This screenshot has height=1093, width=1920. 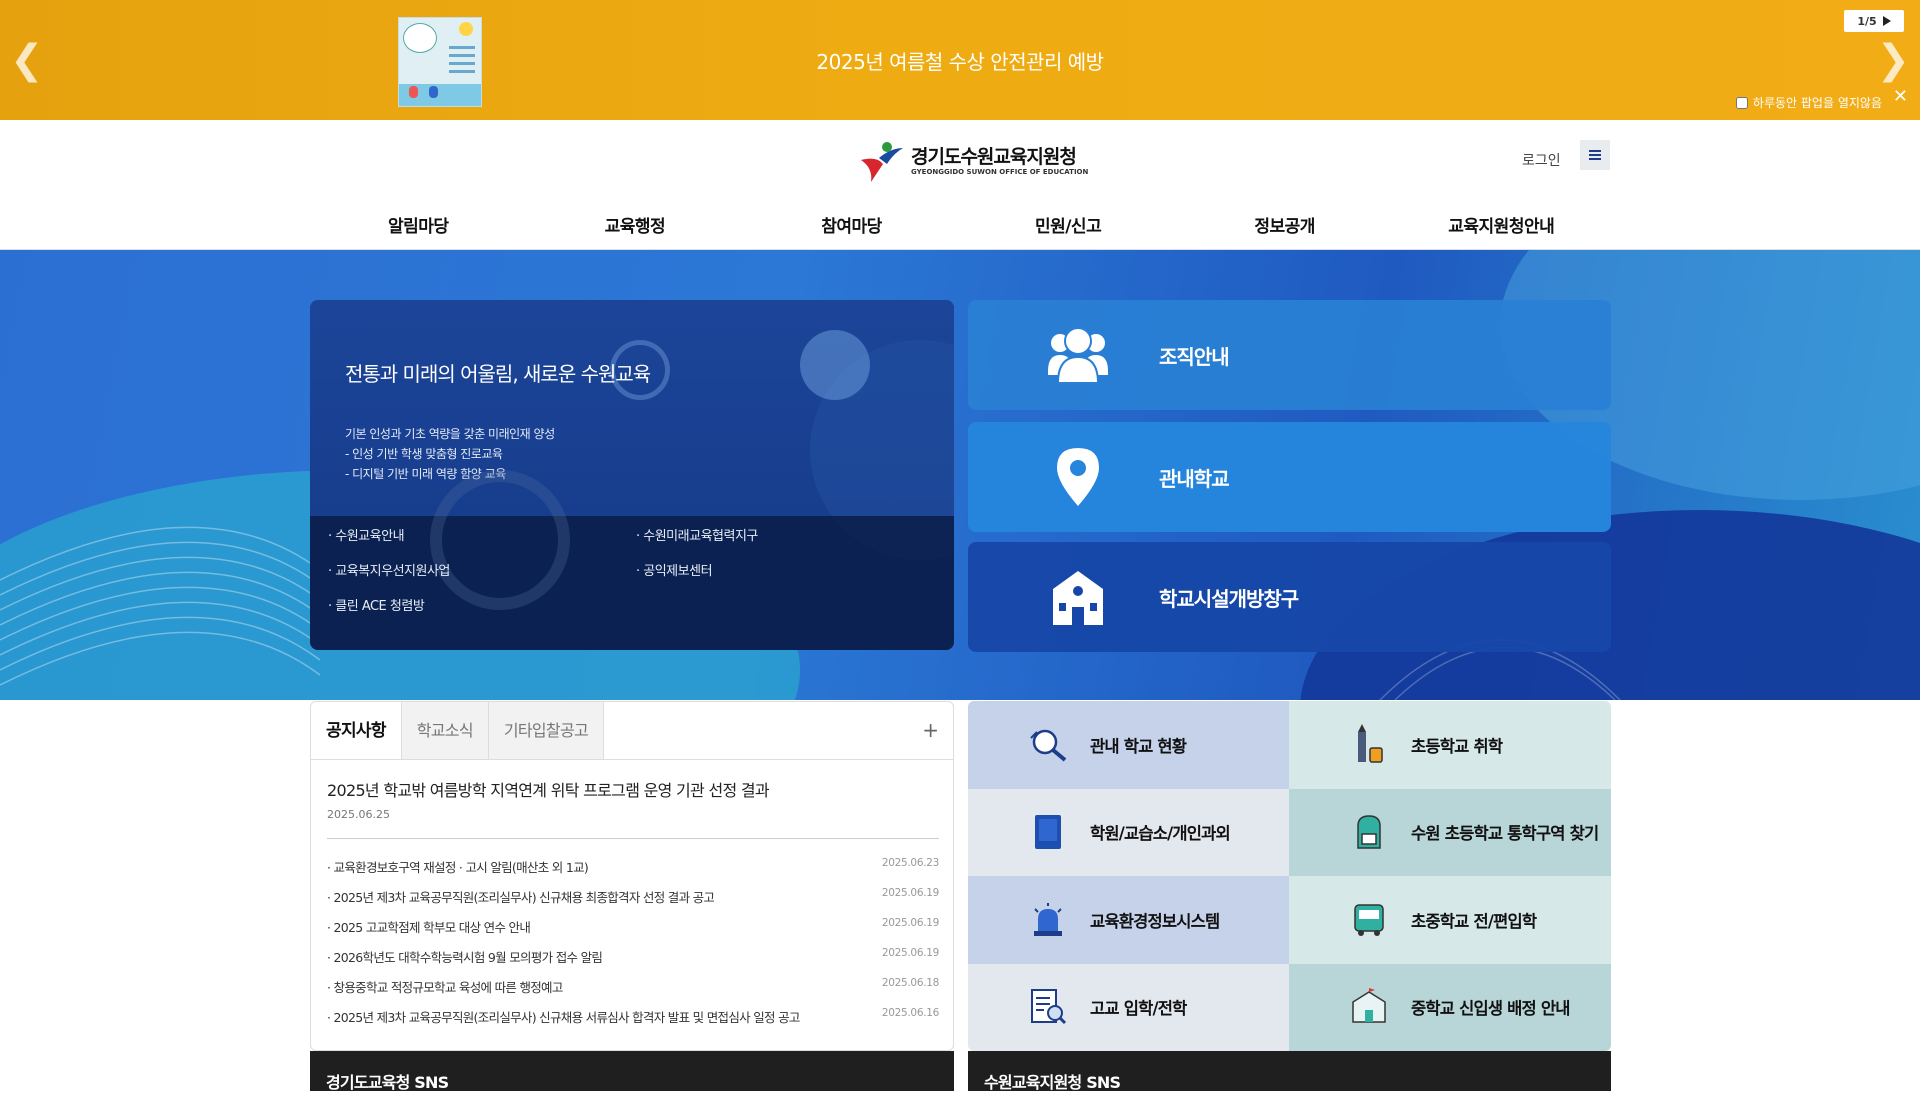 I want to click on list-item-title: · 교육환경보호구역 재설정 · 고시 알림(매산초 외 1교), so click(x=458, y=867).